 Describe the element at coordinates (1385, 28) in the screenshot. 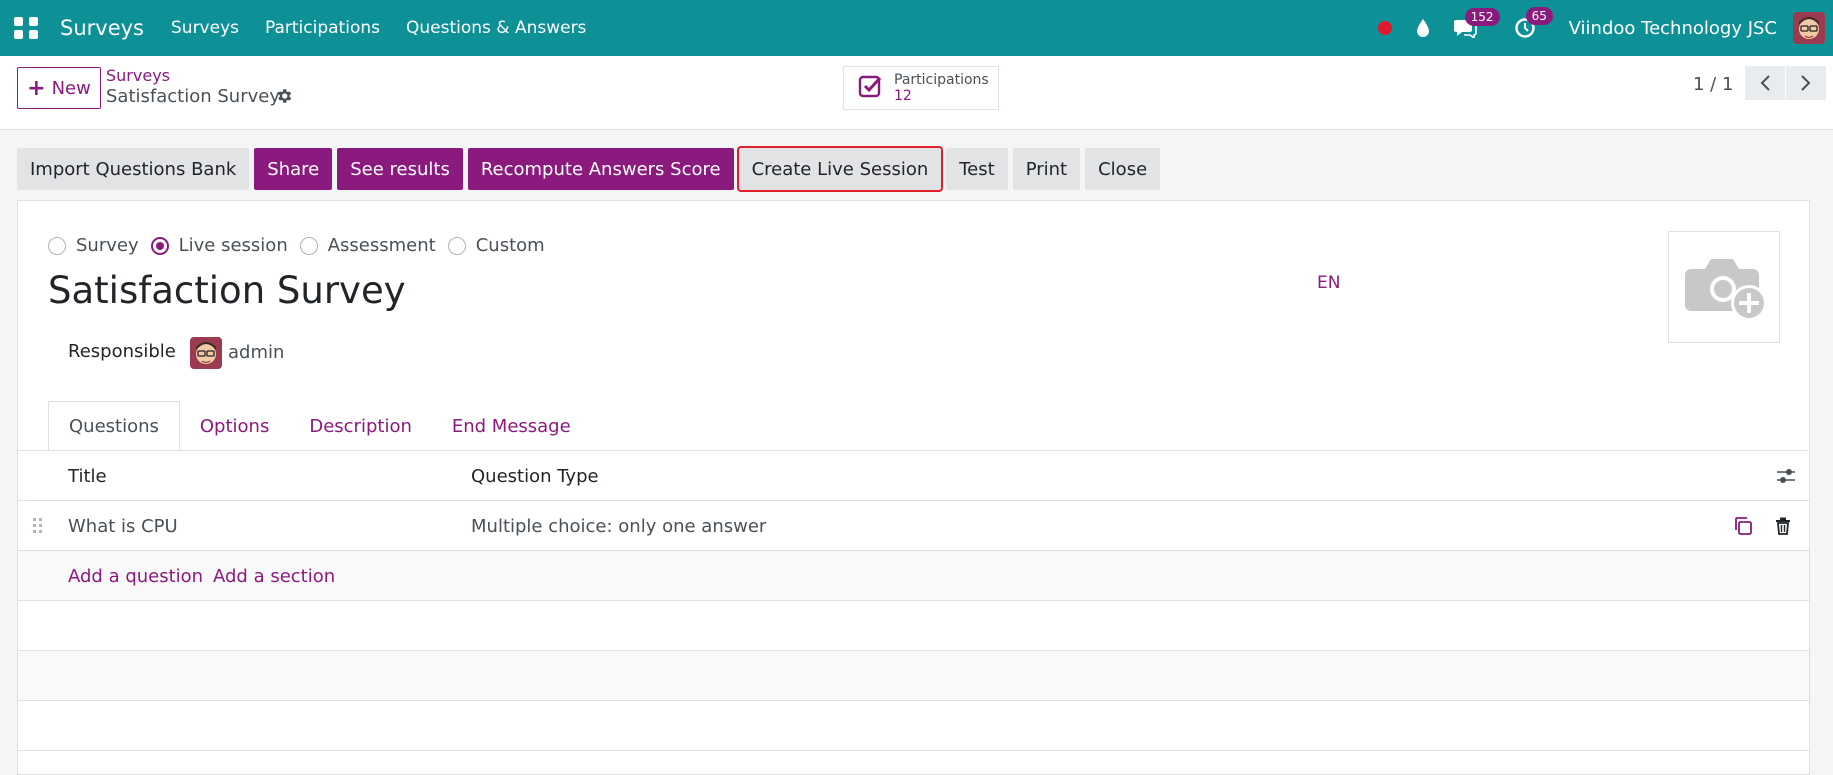

I see `record-status-icon` at that location.